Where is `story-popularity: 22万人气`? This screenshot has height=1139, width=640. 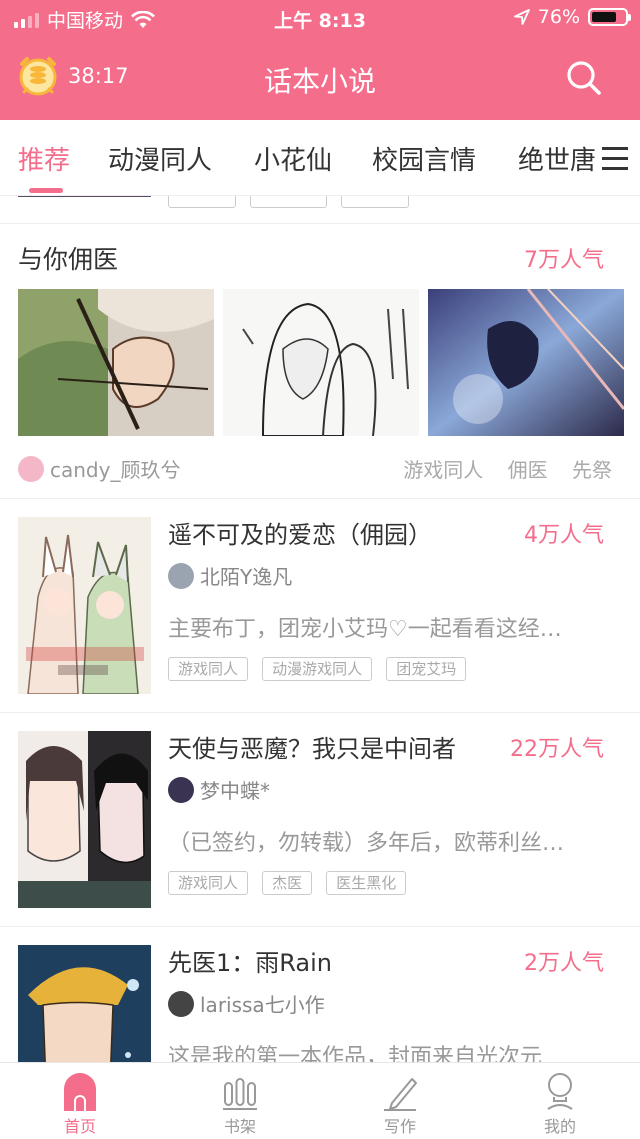
story-popularity: 22万人气 is located at coordinates (557, 749).